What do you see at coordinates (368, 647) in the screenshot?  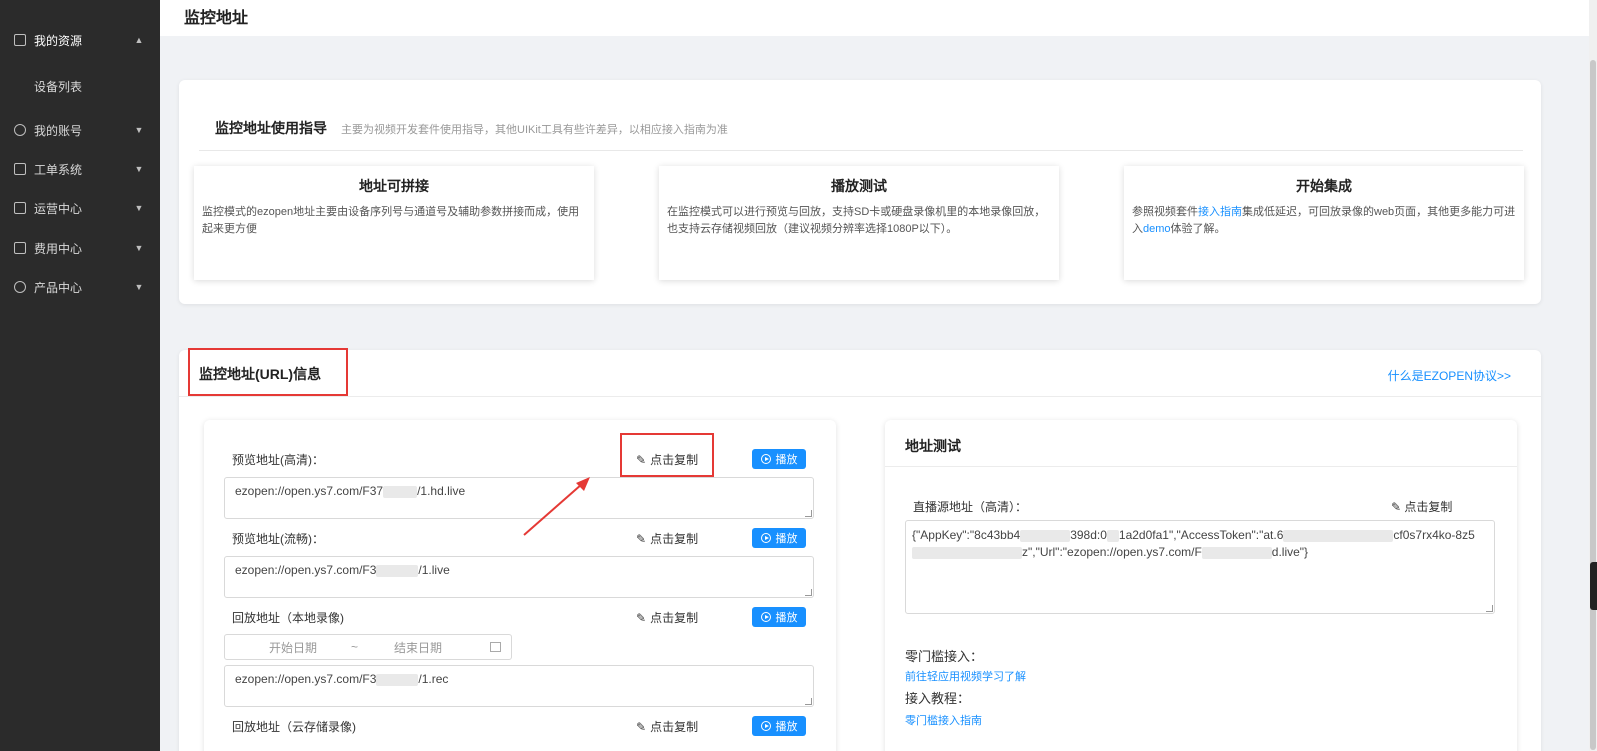 I see `date-range-picker: 开始日期 ~ 结束日期` at bounding box center [368, 647].